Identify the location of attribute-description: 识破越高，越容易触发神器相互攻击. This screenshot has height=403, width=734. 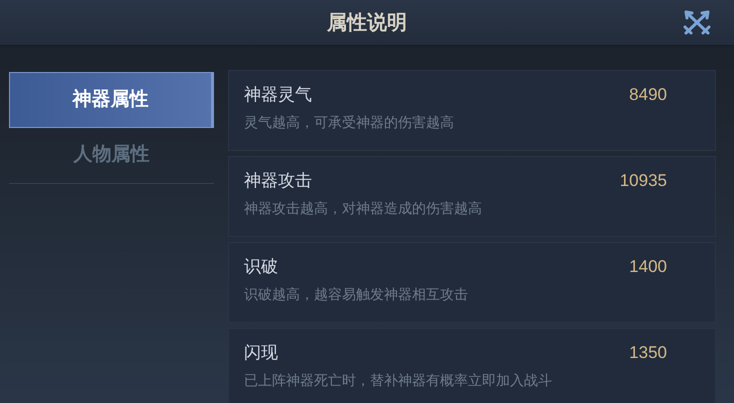
(356, 294).